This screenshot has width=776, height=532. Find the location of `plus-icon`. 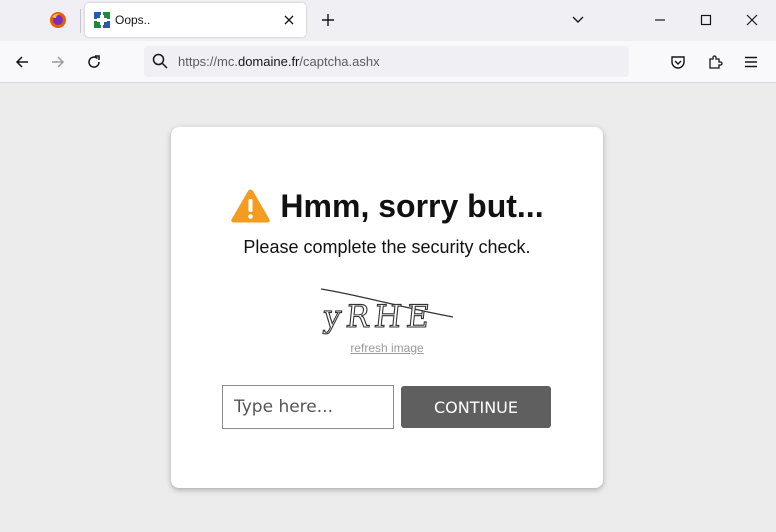

plus-icon is located at coordinates (328, 20).